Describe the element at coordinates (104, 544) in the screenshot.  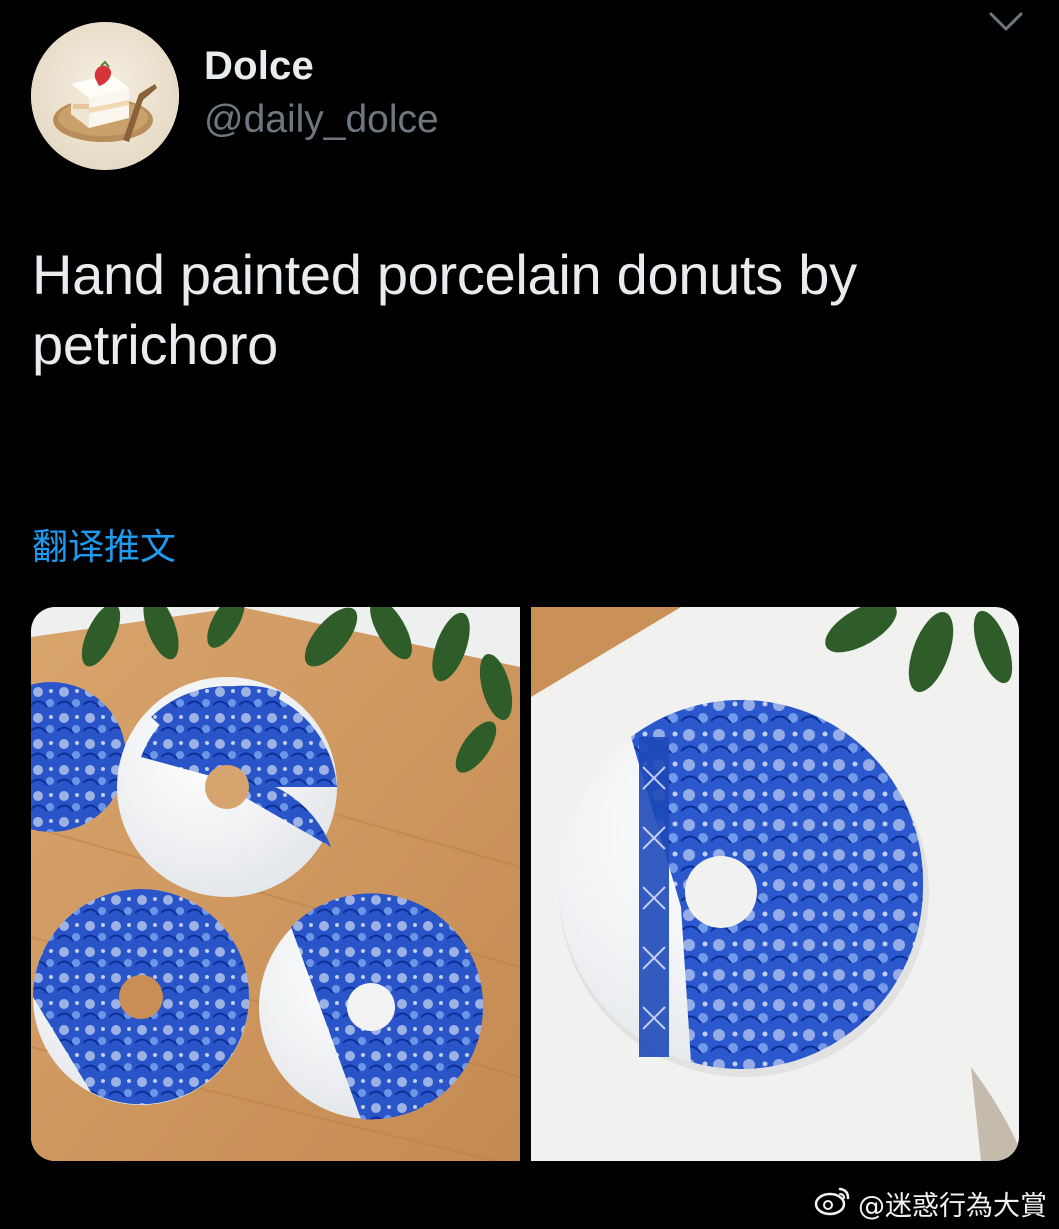
I see `translate-tweet-link: 翻译推文` at that location.